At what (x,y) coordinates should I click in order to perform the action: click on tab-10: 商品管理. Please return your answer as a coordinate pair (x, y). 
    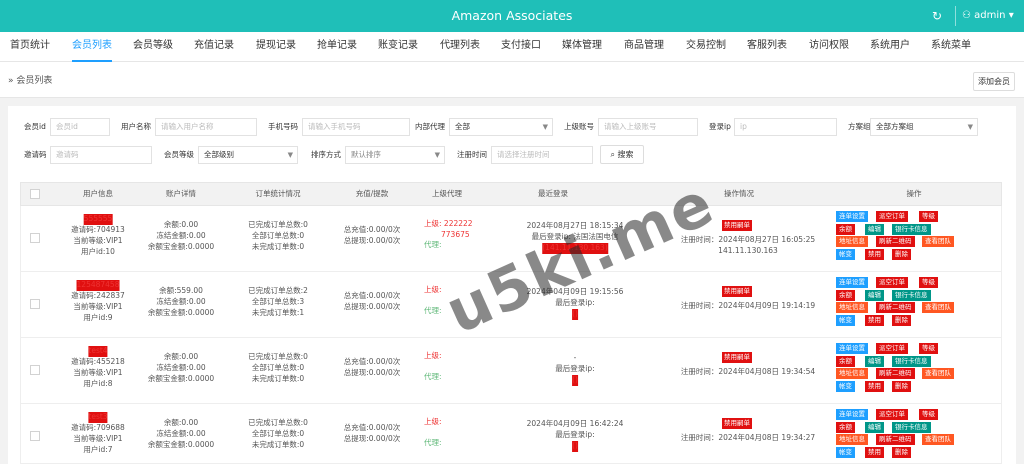
    Looking at the image, I should click on (644, 47).